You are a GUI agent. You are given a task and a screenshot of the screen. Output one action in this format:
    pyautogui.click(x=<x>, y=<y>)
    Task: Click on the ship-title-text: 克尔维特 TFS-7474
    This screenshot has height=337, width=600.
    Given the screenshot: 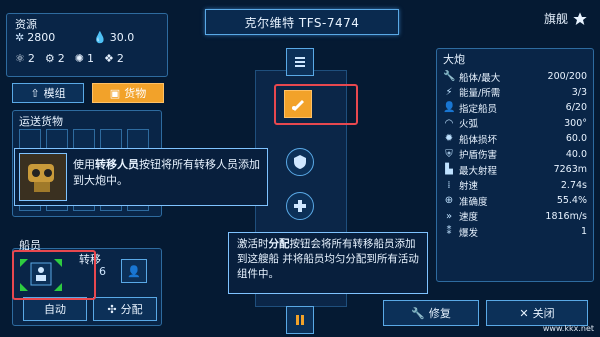 What is the action you would take?
    pyautogui.click(x=302, y=22)
    